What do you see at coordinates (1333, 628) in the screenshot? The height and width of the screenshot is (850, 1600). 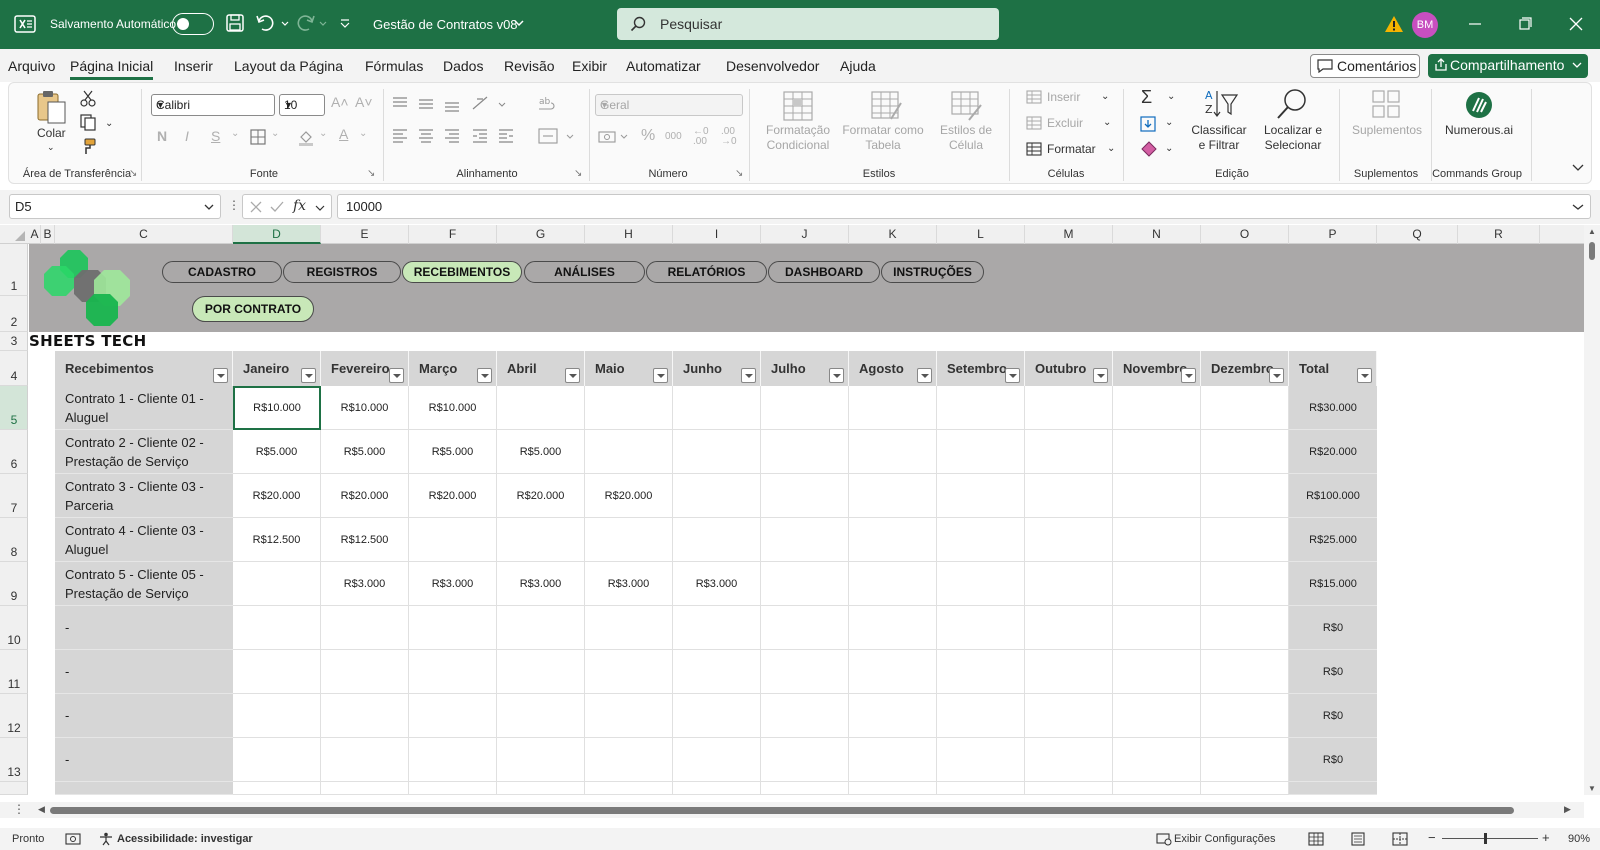 I see `total-cell: R$0` at bounding box center [1333, 628].